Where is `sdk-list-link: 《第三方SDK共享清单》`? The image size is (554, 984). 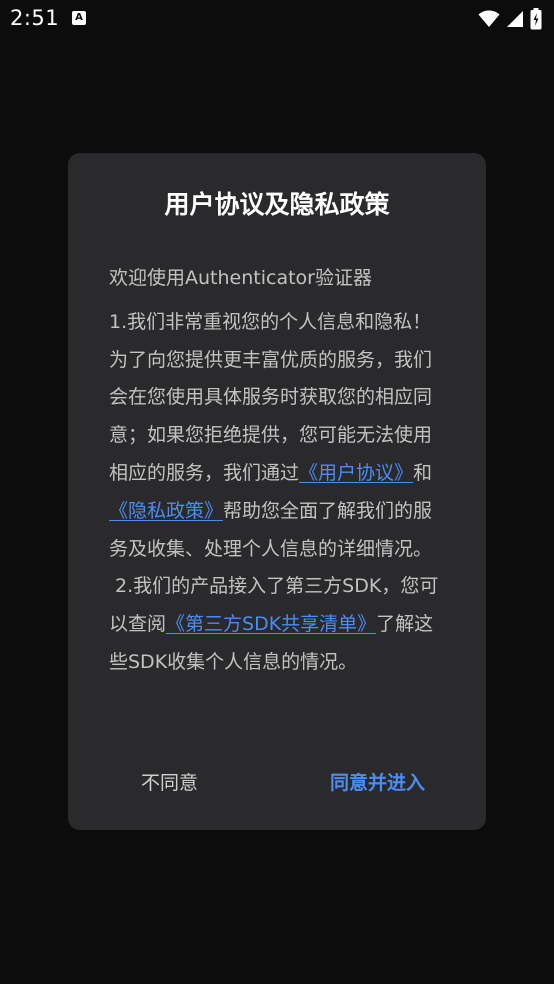
sdk-list-link: 《第三方SDK共享清单》 is located at coordinates (271, 624).